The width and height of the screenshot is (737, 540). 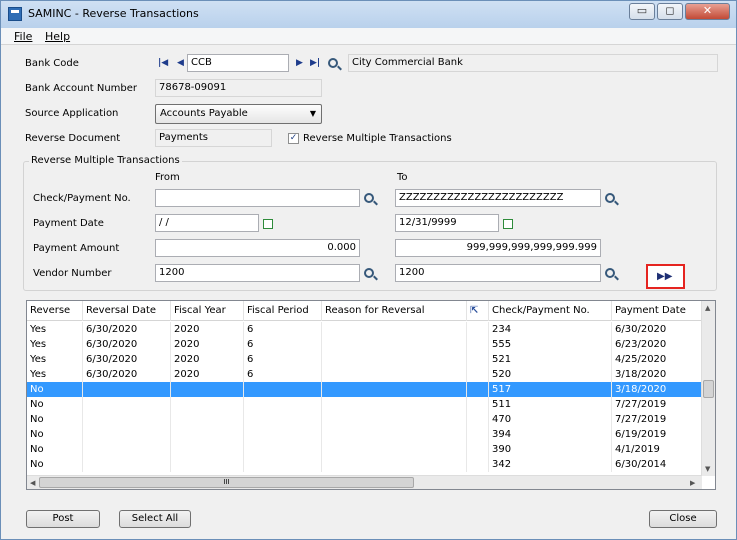 I want to click on table-cell: 521, so click(x=550, y=359).